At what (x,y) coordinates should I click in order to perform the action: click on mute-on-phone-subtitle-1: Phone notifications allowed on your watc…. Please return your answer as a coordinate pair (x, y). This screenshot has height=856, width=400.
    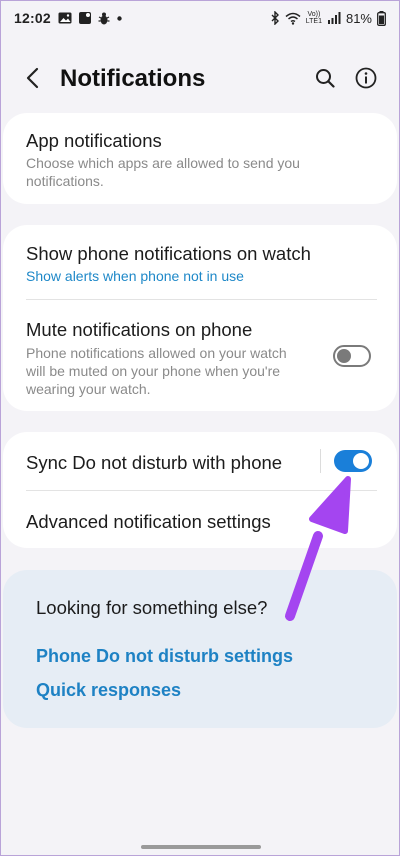
    Looking at the image, I should click on (156, 353).